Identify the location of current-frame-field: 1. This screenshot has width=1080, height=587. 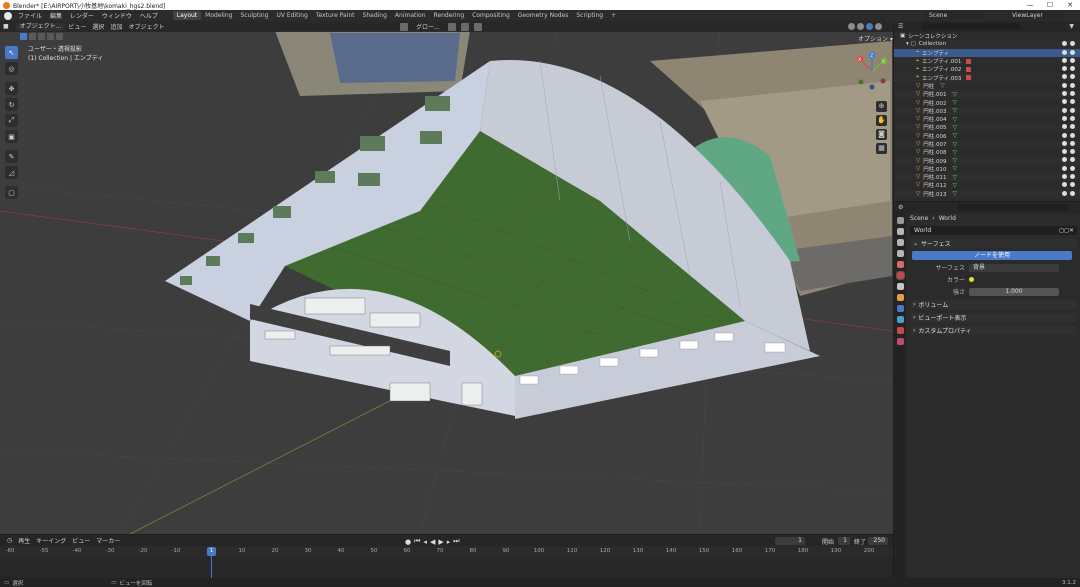
(790, 541).